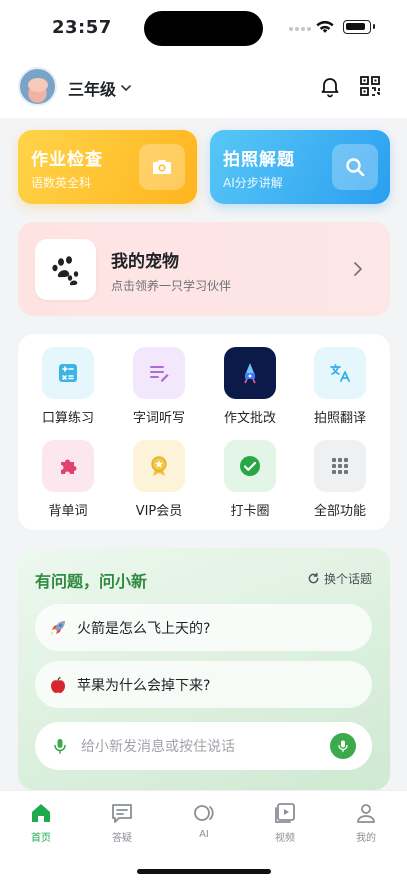  I want to click on tab-ai: AI, so click(204, 820).